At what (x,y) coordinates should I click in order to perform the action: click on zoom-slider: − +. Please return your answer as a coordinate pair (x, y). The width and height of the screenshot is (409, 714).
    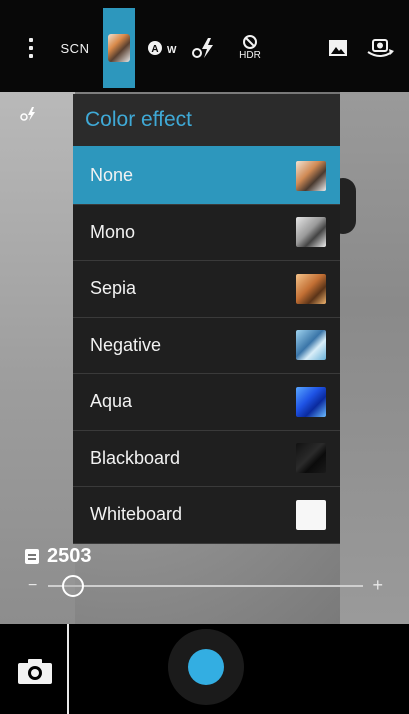
    Looking at the image, I should click on (205, 586).